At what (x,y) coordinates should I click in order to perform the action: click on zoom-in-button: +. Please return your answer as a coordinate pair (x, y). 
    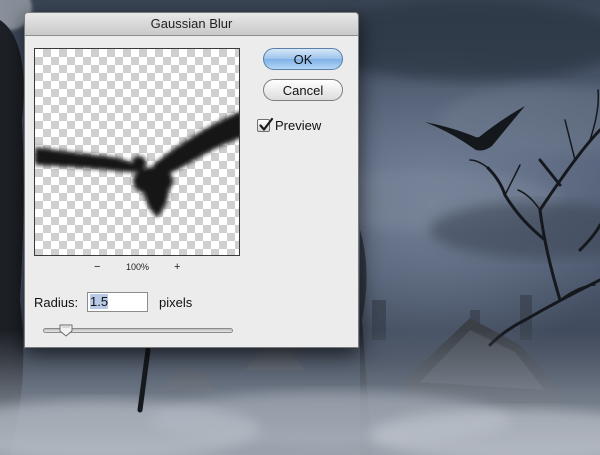
    Looking at the image, I should click on (177, 267).